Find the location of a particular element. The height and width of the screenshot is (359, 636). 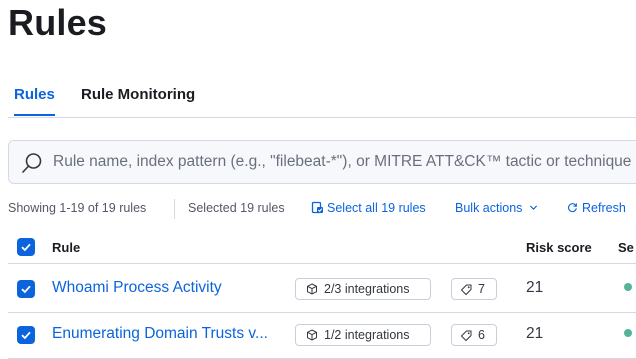

integrations-label: 1/2 integrations is located at coordinates (367, 335).